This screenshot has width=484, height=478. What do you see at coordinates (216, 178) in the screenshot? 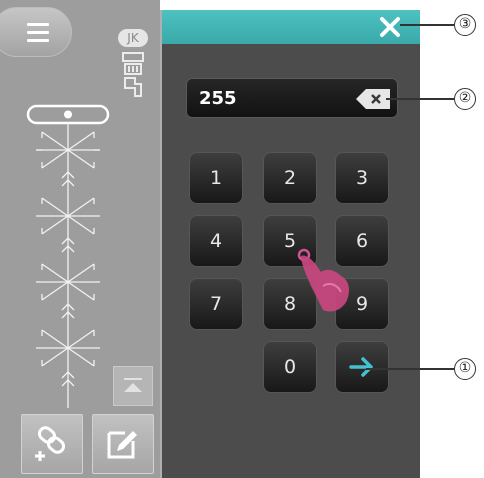
I see `key-1: 1` at bounding box center [216, 178].